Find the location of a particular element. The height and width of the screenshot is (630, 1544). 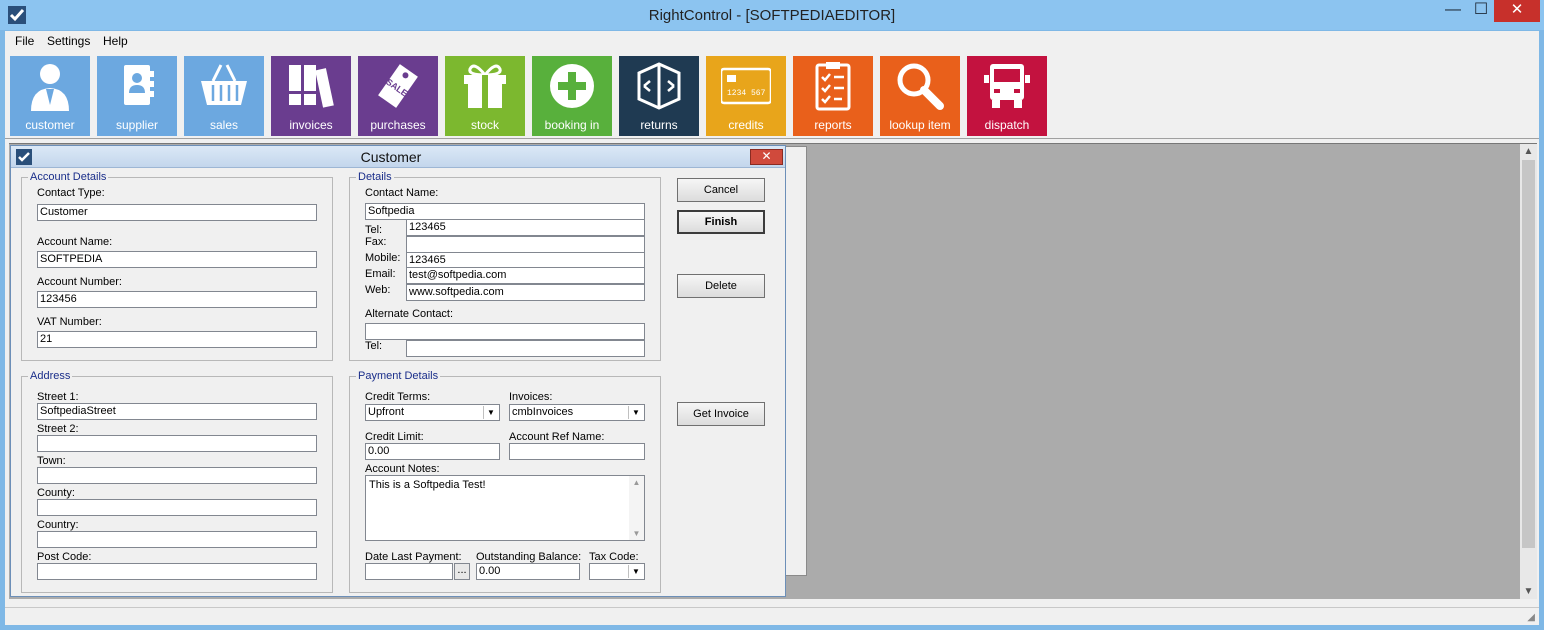

alternate-tel-field is located at coordinates (525, 348).